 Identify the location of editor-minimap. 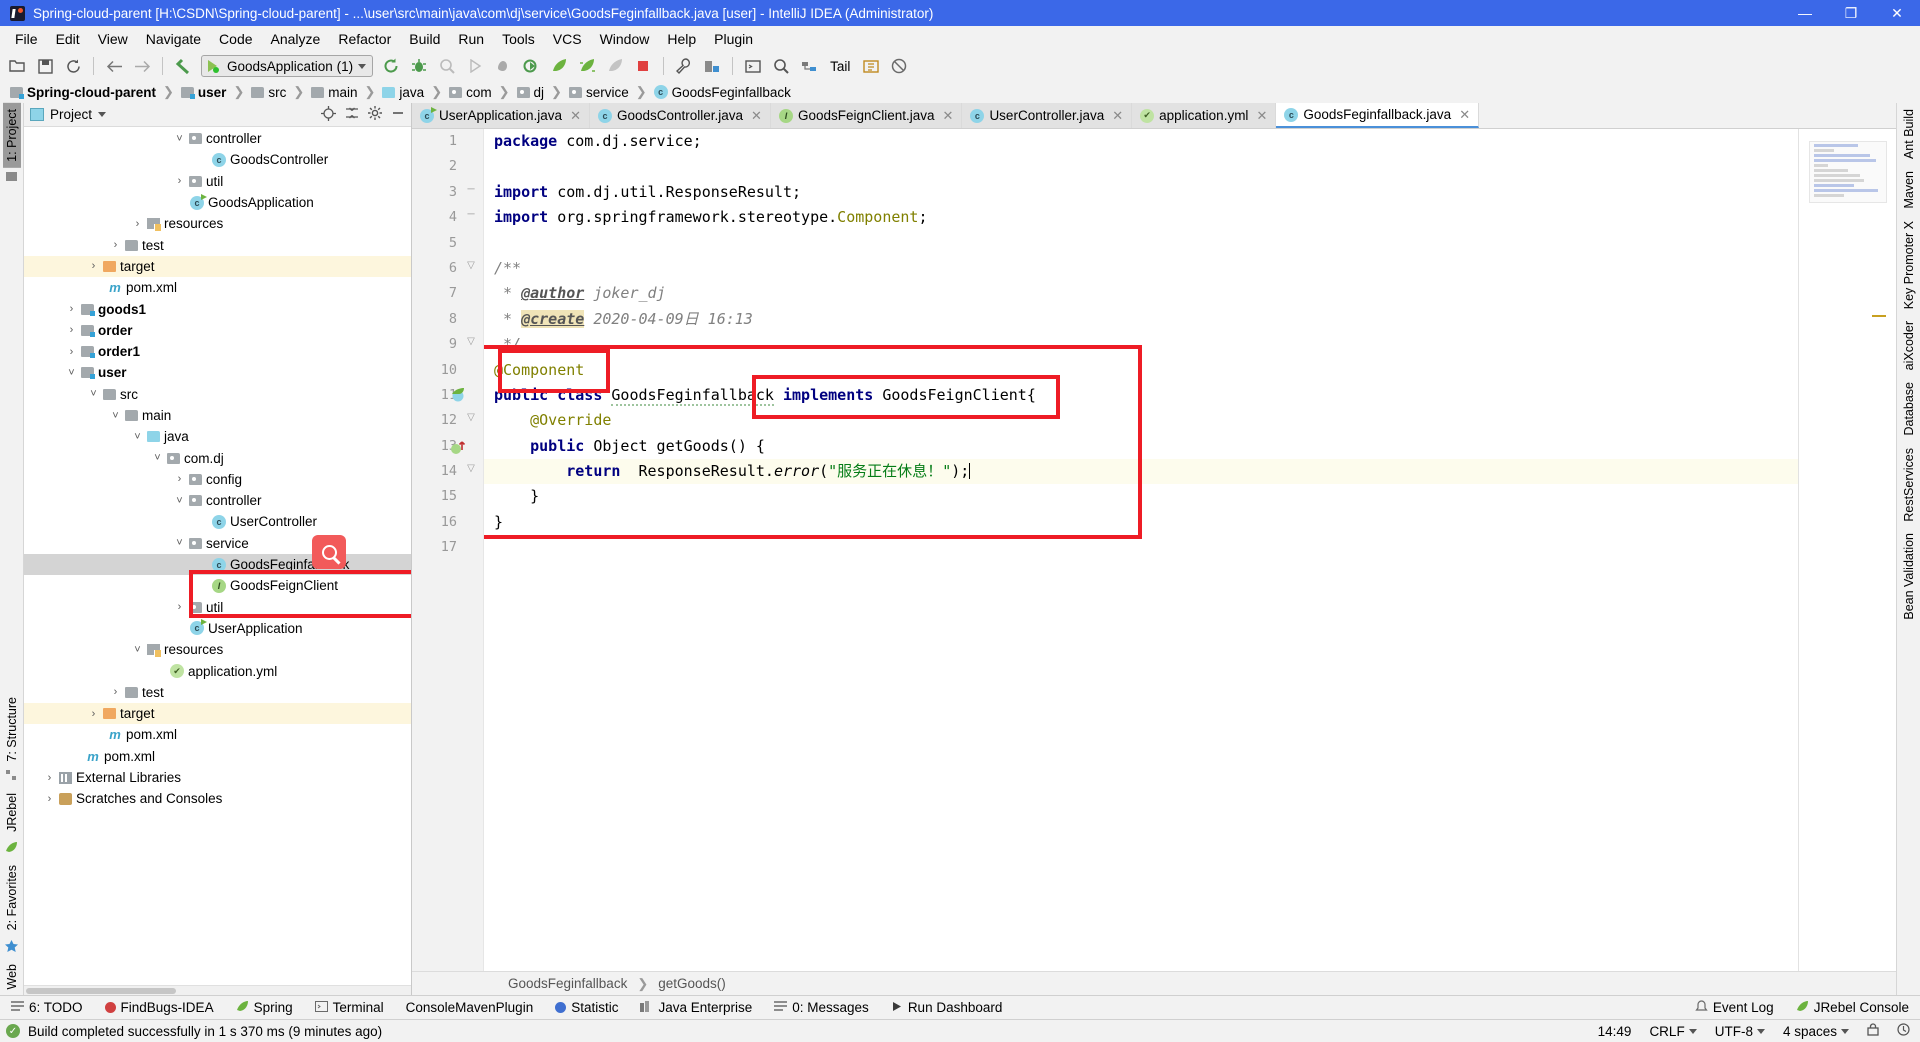
(1848, 172).